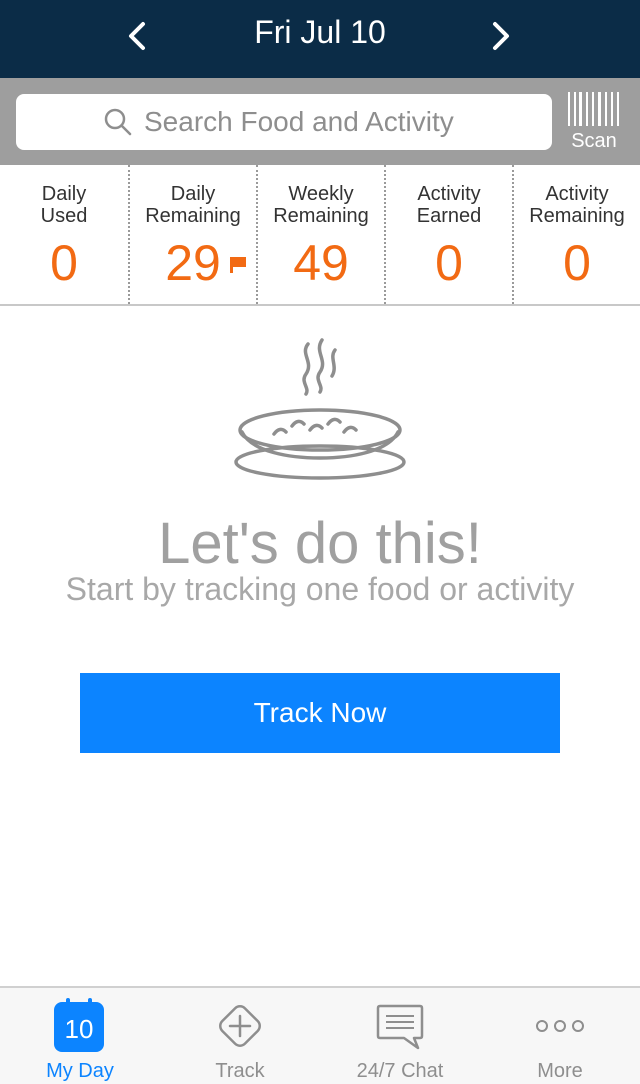 This screenshot has height=1084, width=640. What do you see at coordinates (320, 32) in the screenshot?
I see `current-date-title: Fri Jul 10` at bounding box center [320, 32].